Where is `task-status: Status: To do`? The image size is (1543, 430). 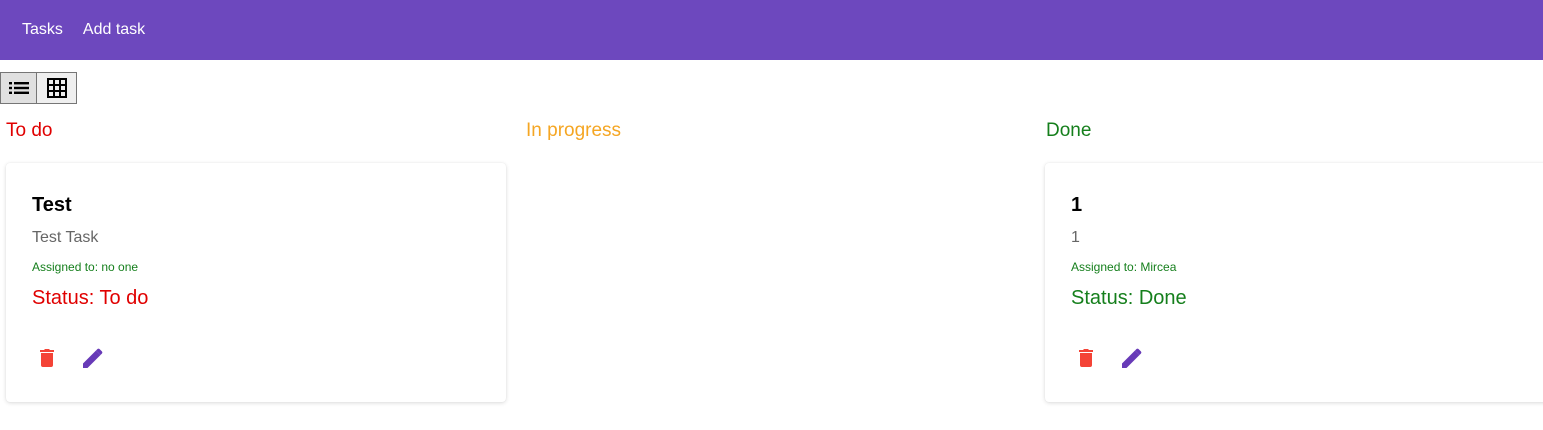 task-status: Status: To do is located at coordinates (90, 298).